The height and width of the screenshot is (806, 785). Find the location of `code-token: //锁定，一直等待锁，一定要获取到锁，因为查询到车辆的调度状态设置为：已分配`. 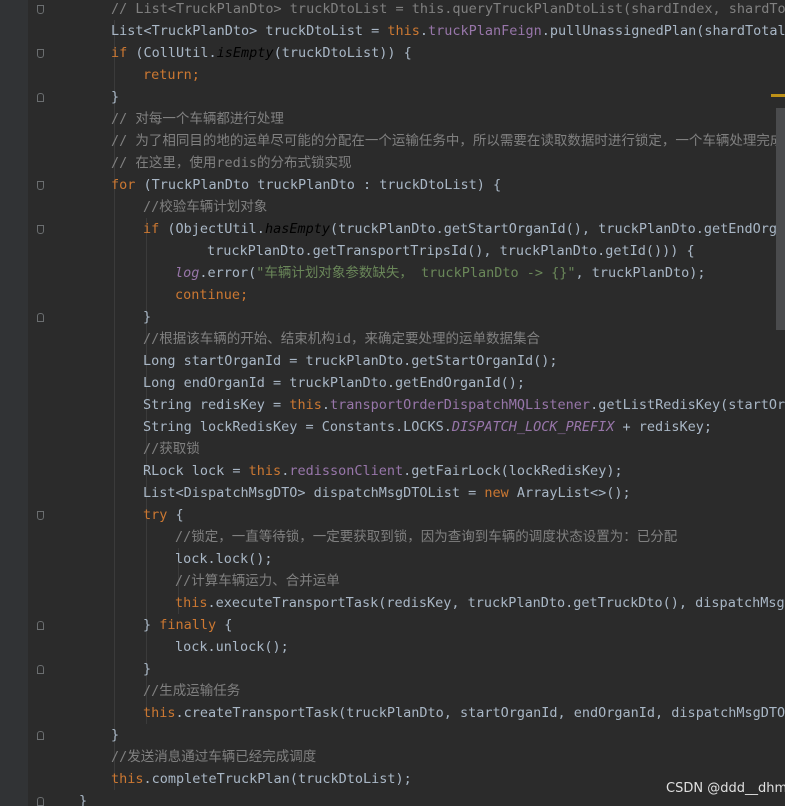

code-token: //锁定，一直等待锁，一定要获取到锁，因为查询到车辆的调度状态设置为：已分配 is located at coordinates (426, 537).